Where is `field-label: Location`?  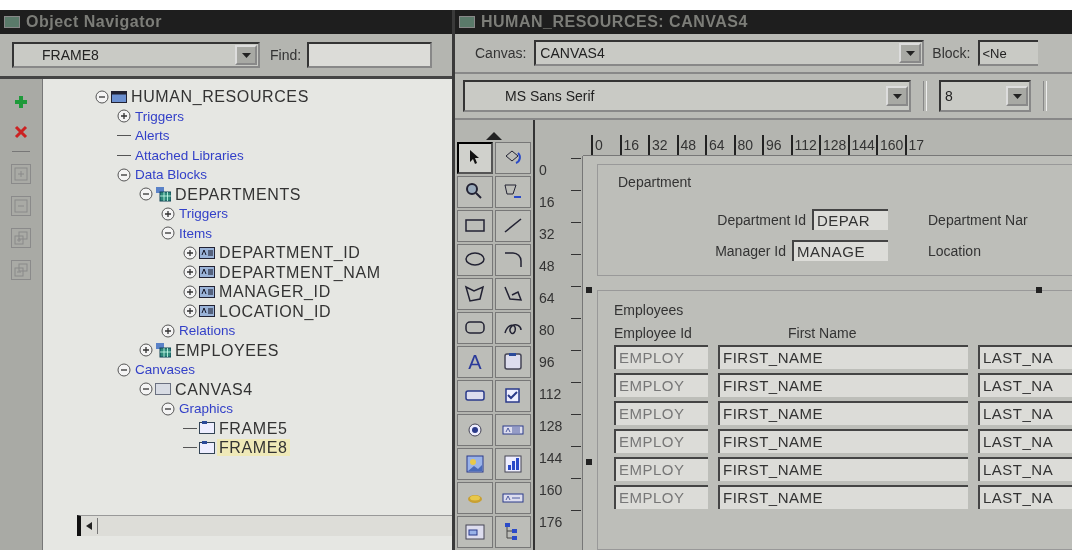
field-label: Location is located at coordinates (954, 250).